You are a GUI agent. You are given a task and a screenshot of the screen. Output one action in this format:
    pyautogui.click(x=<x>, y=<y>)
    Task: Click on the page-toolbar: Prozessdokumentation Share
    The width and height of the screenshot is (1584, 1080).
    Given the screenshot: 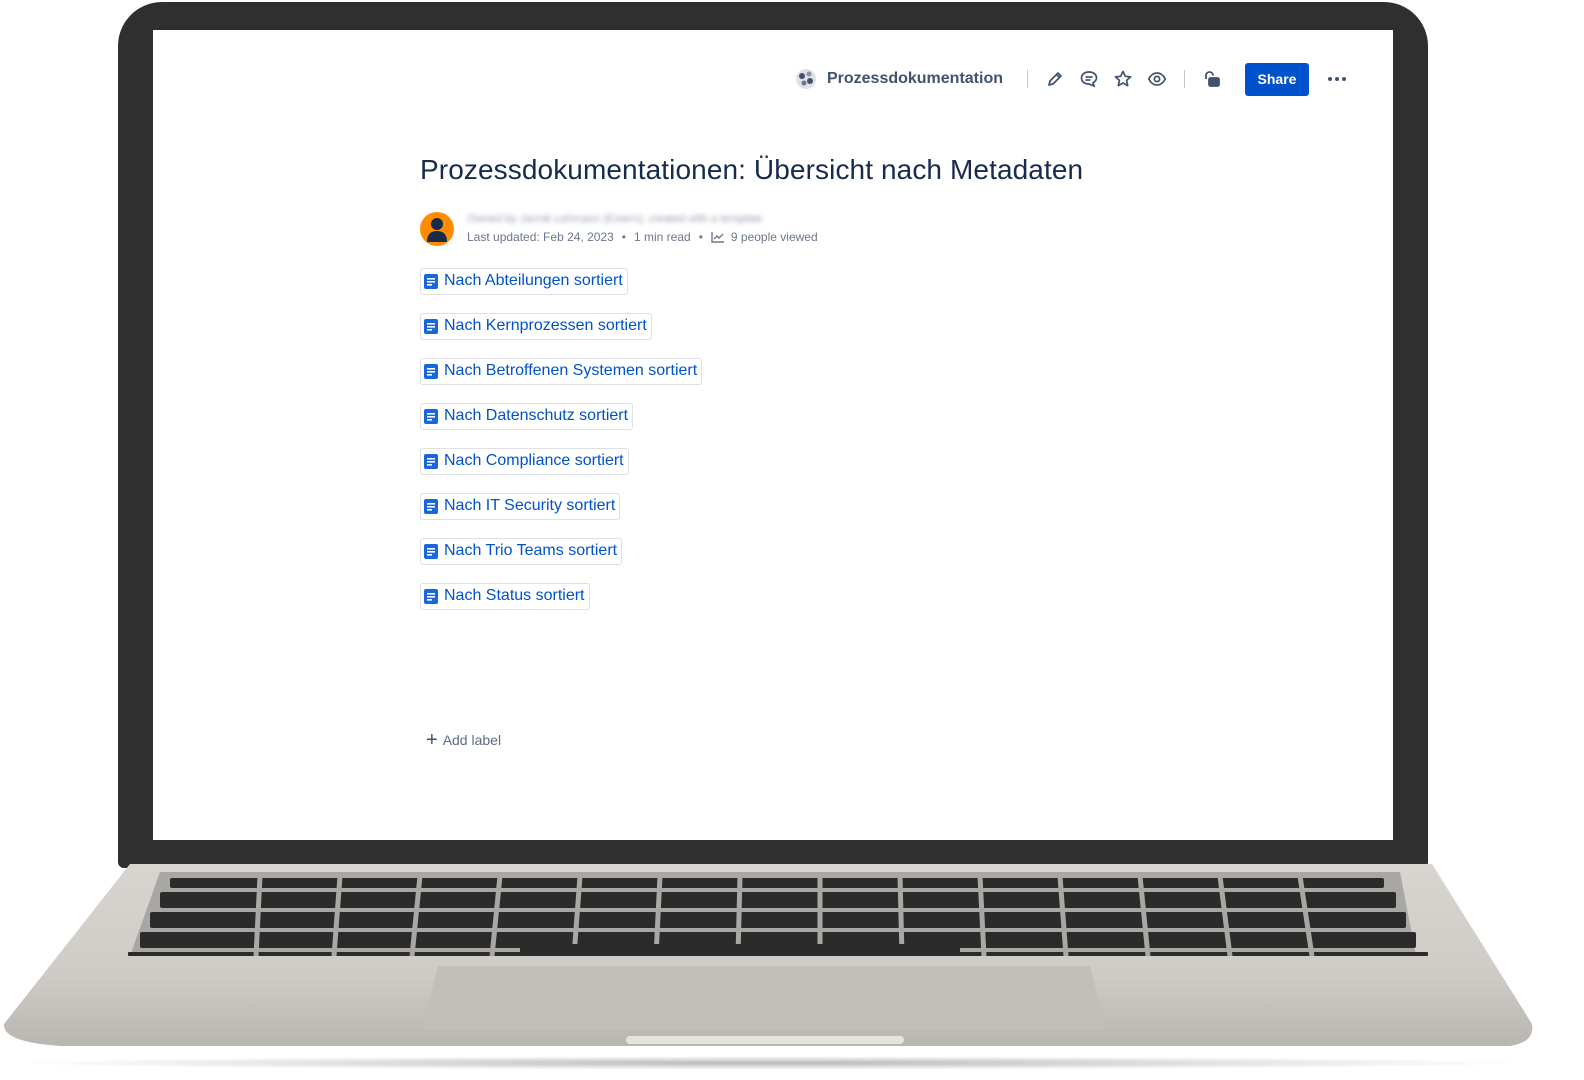 What is the action you would take?
    pyautogui.click(x=1072, y=79)
    